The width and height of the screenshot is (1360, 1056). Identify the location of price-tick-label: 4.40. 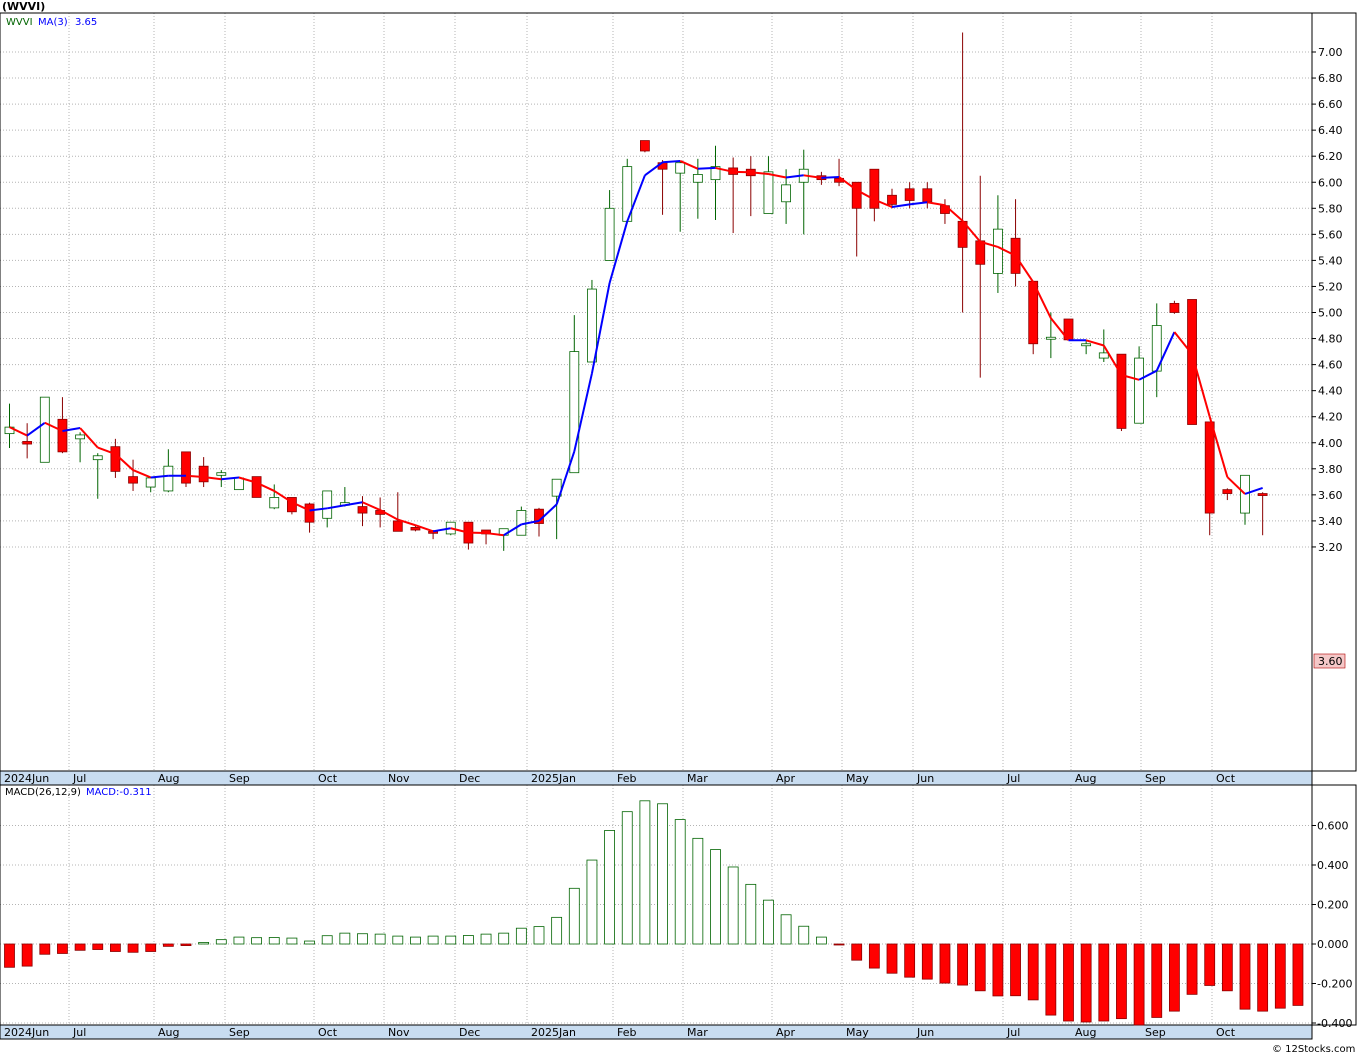
(1330, 391).